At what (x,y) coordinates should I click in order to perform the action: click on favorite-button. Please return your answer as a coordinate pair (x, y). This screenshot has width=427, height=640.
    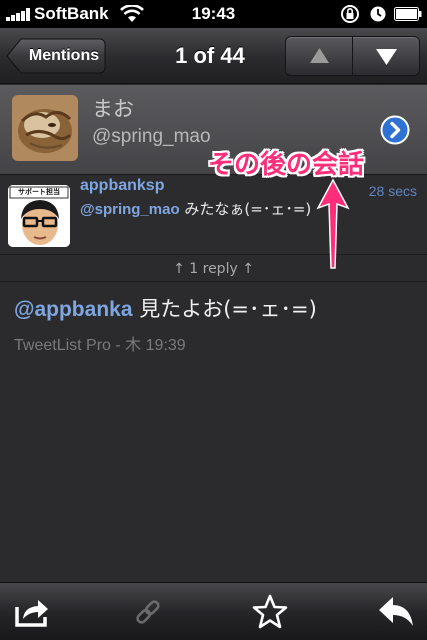
    Looking at the image, I should click on (270, 612).